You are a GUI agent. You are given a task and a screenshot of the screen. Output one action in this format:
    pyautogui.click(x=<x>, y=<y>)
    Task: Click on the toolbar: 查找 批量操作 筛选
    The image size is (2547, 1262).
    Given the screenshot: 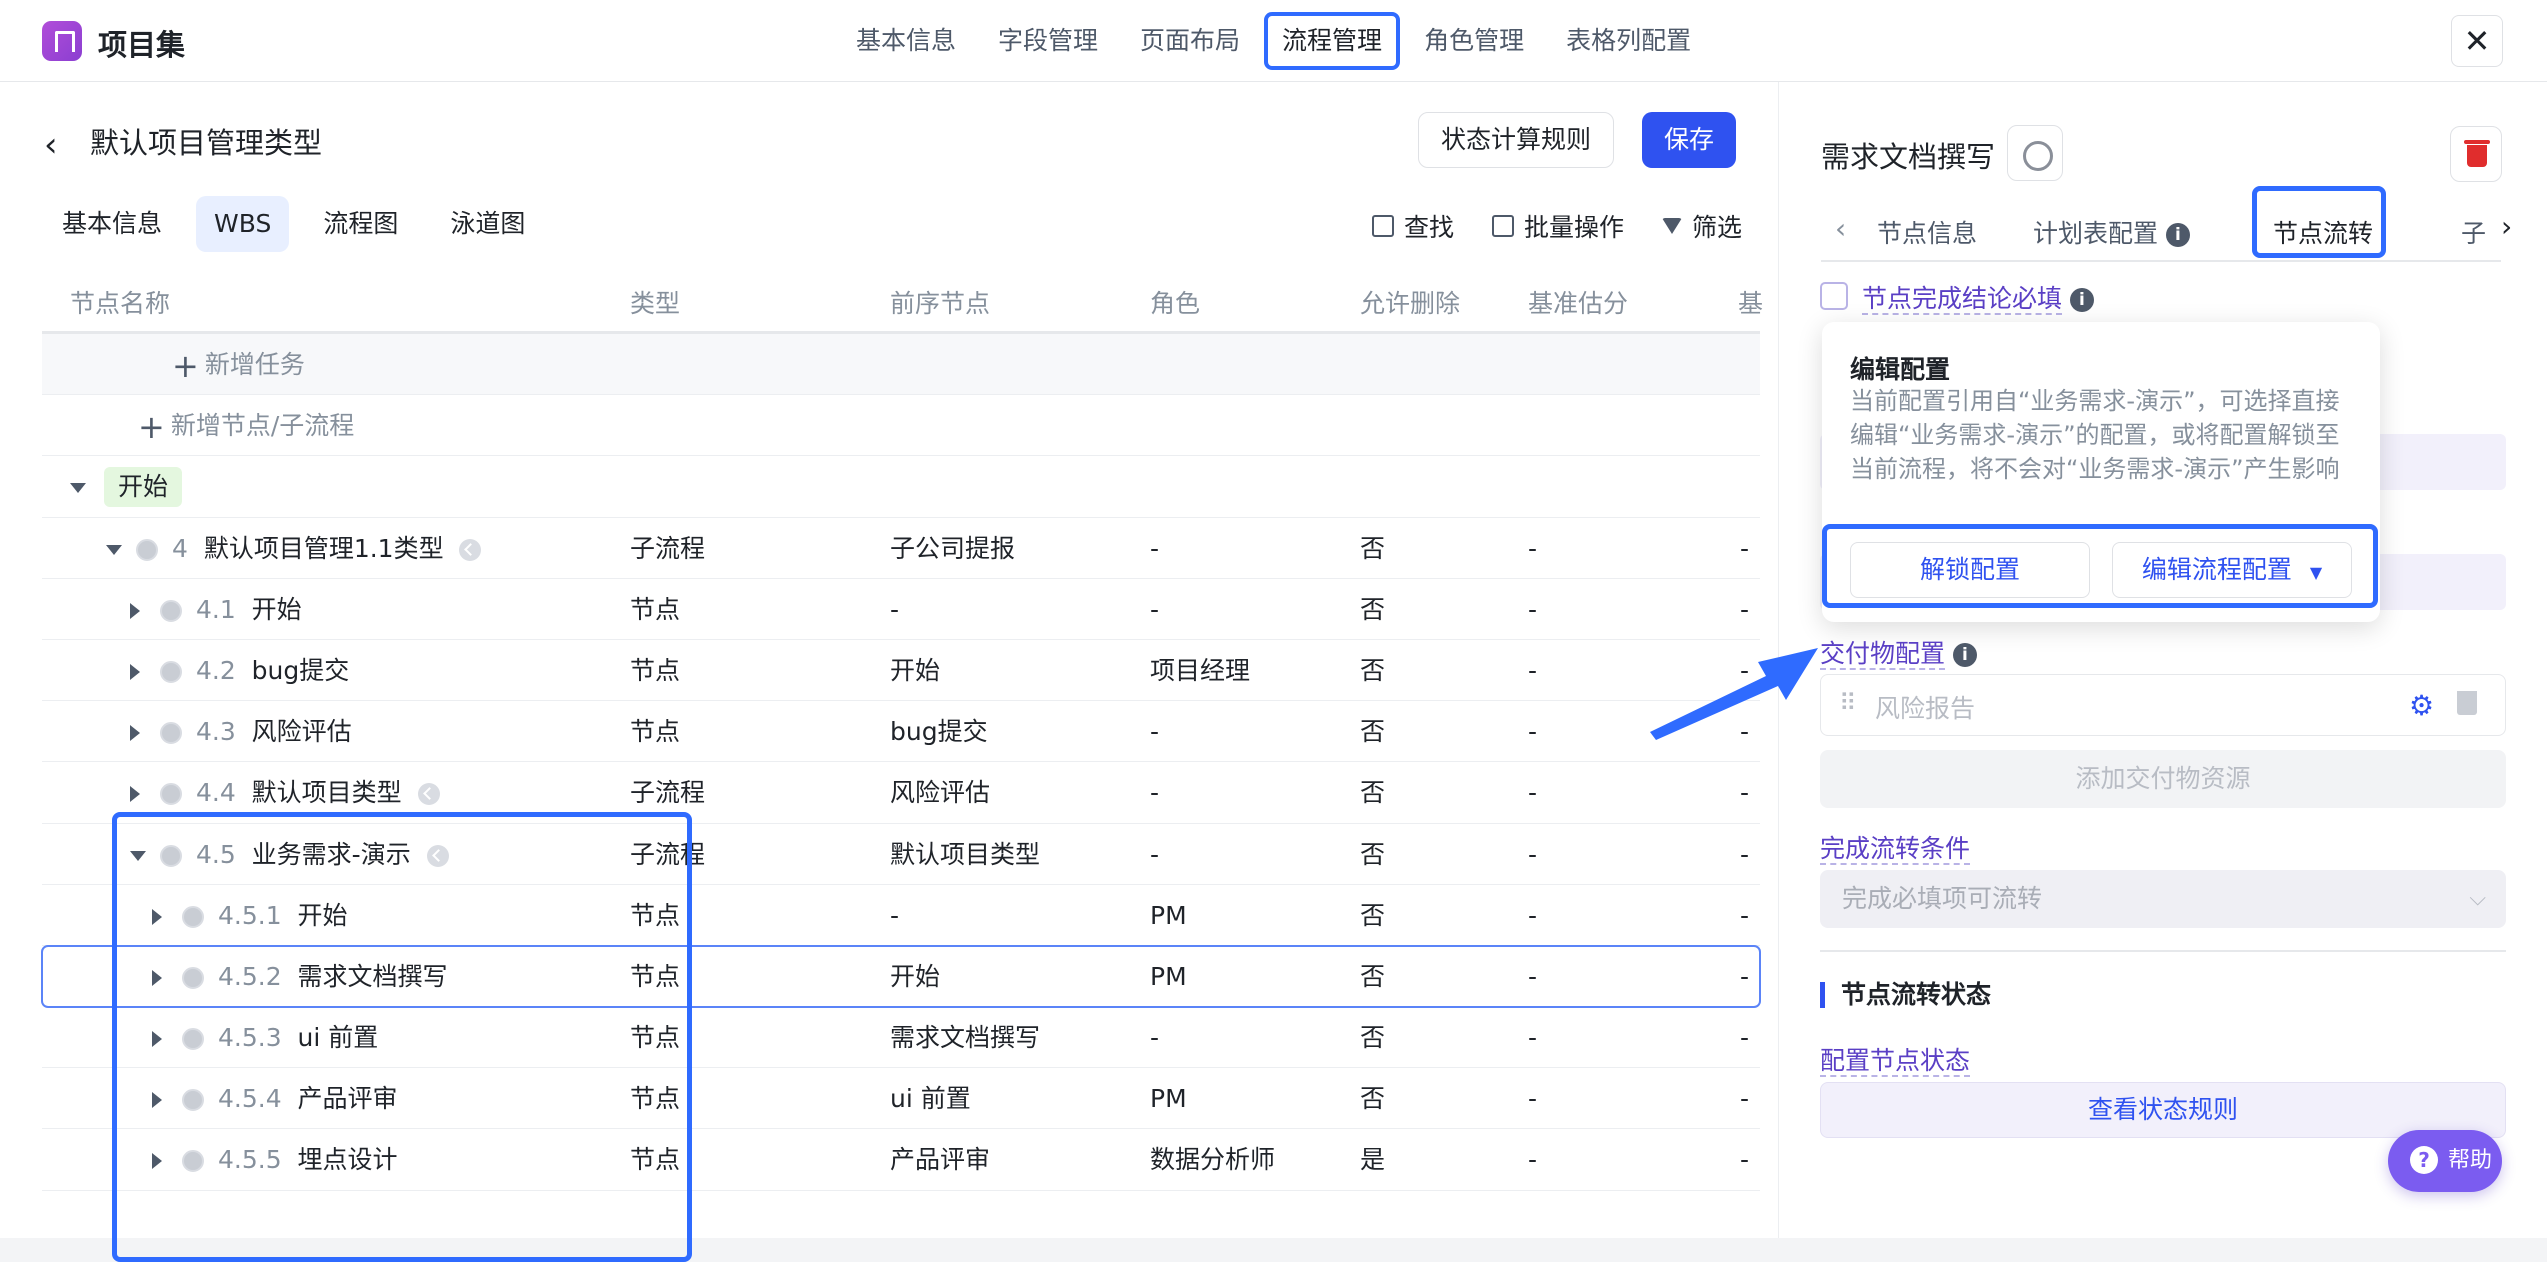 What is the action you would take?
    pyautogui.click(x=1556, y=226)
    